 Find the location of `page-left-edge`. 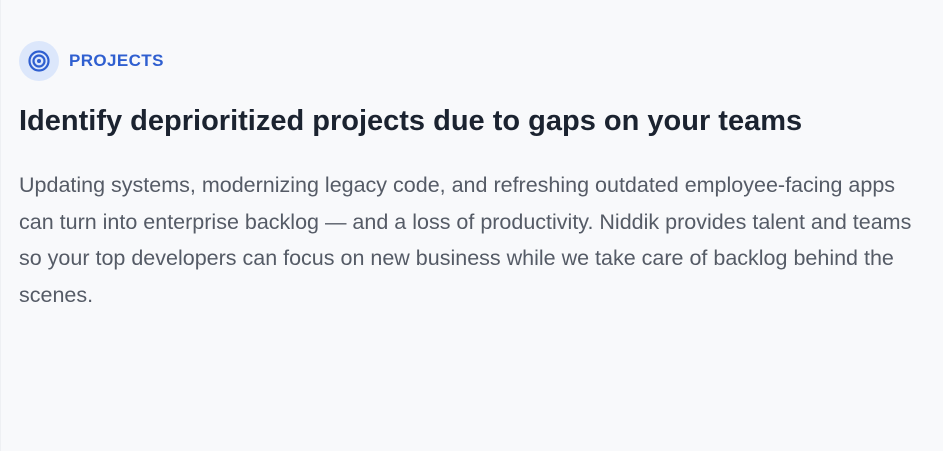

page-left-edge is located at coordinates (0, 225).